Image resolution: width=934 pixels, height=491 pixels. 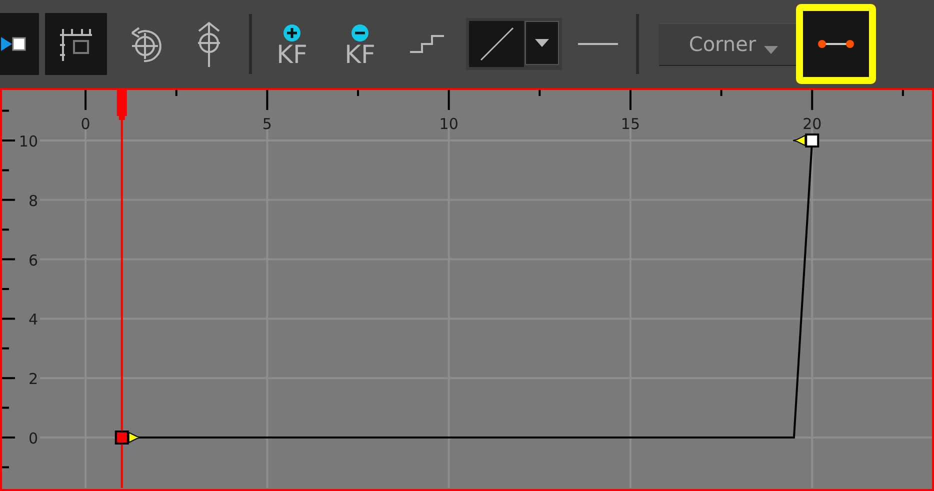 I want to click on linear-curve-icon, so click(x=497, y=44).